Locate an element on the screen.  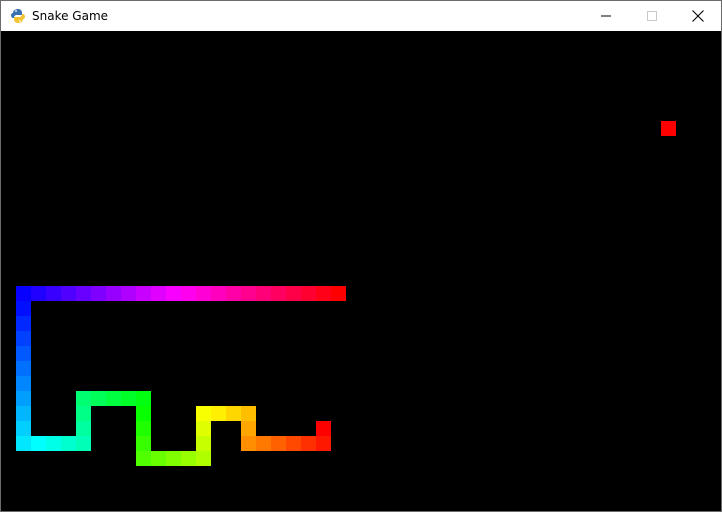
window-controls is located at coordinates (652, 16).